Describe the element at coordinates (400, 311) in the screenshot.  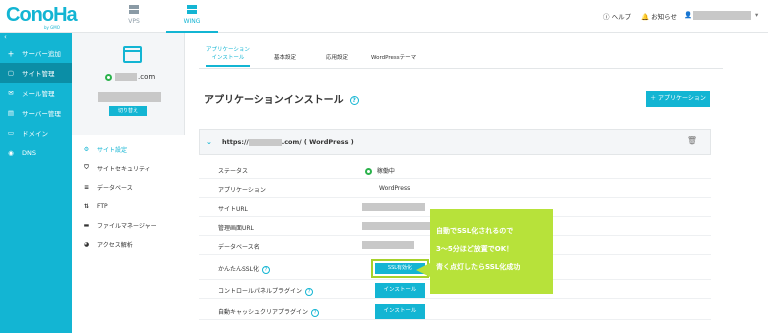
I see `install-cache-plugin-button: インストール` at that location.